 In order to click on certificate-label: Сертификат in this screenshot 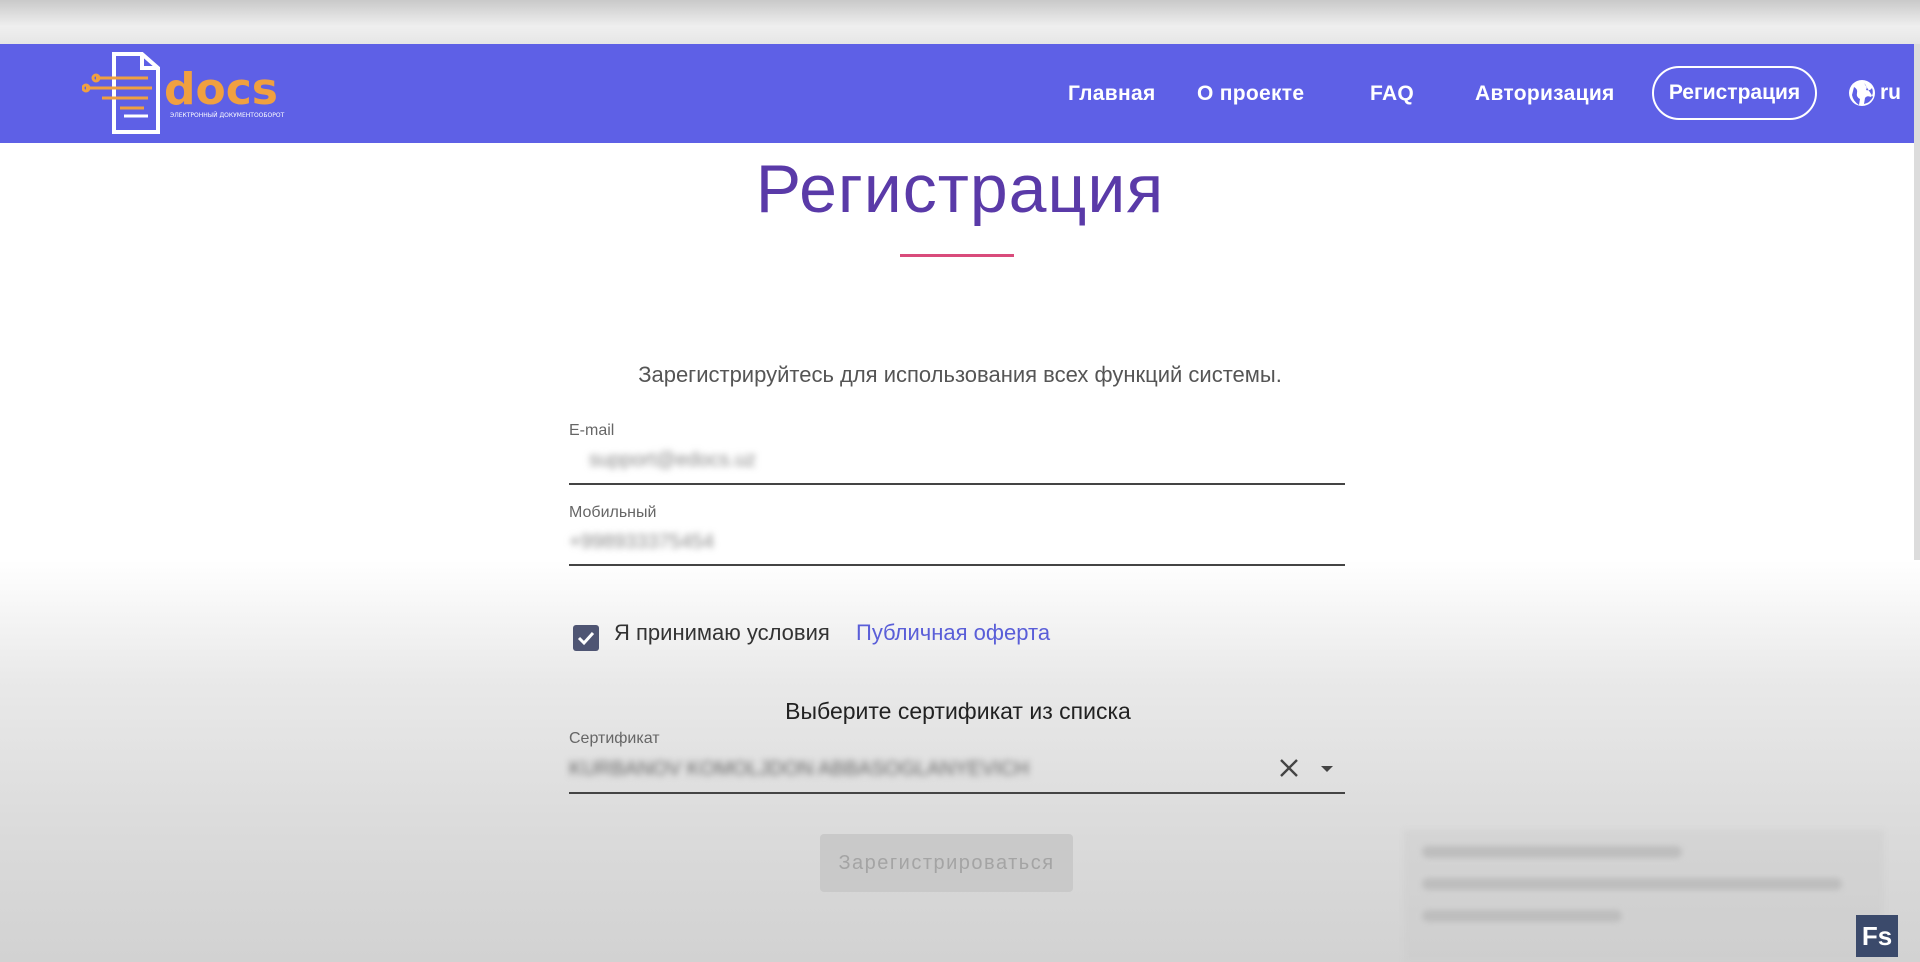, I will do `click(614, 738)`.